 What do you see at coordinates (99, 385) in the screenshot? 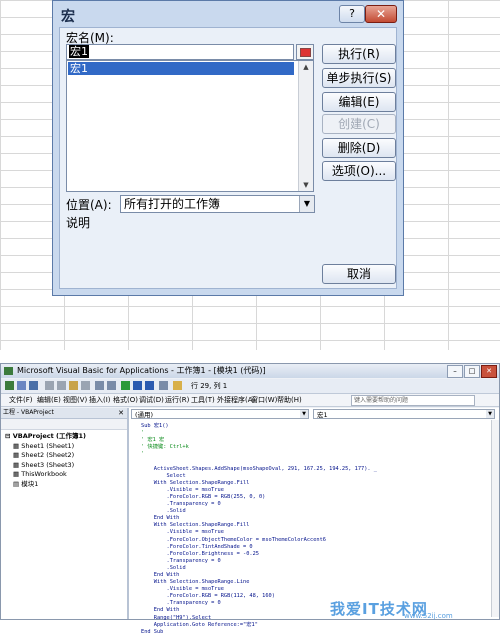
I see `undo-icon` at bounding box center [99, 385].